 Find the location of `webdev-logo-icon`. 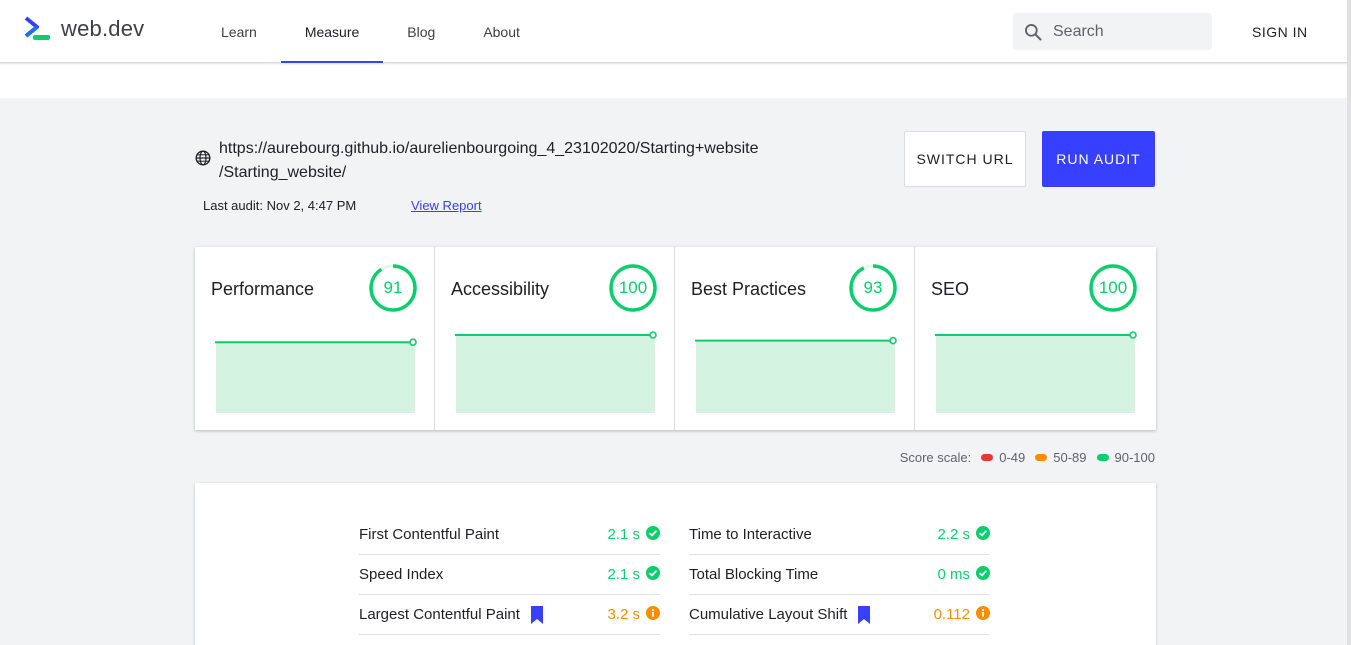

webdev-logo-icon is located at coordinates (37, 28).